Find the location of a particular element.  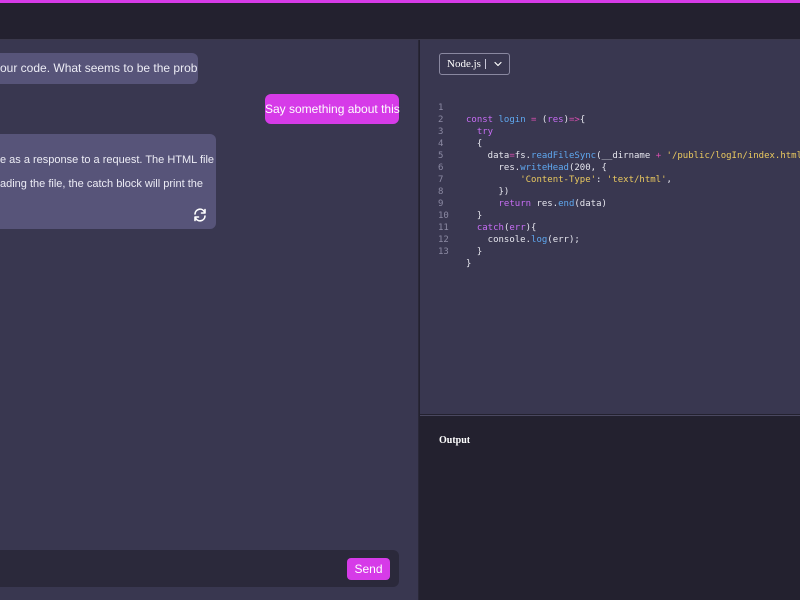

code-line: 9 } is located at coordinates (451, 203).